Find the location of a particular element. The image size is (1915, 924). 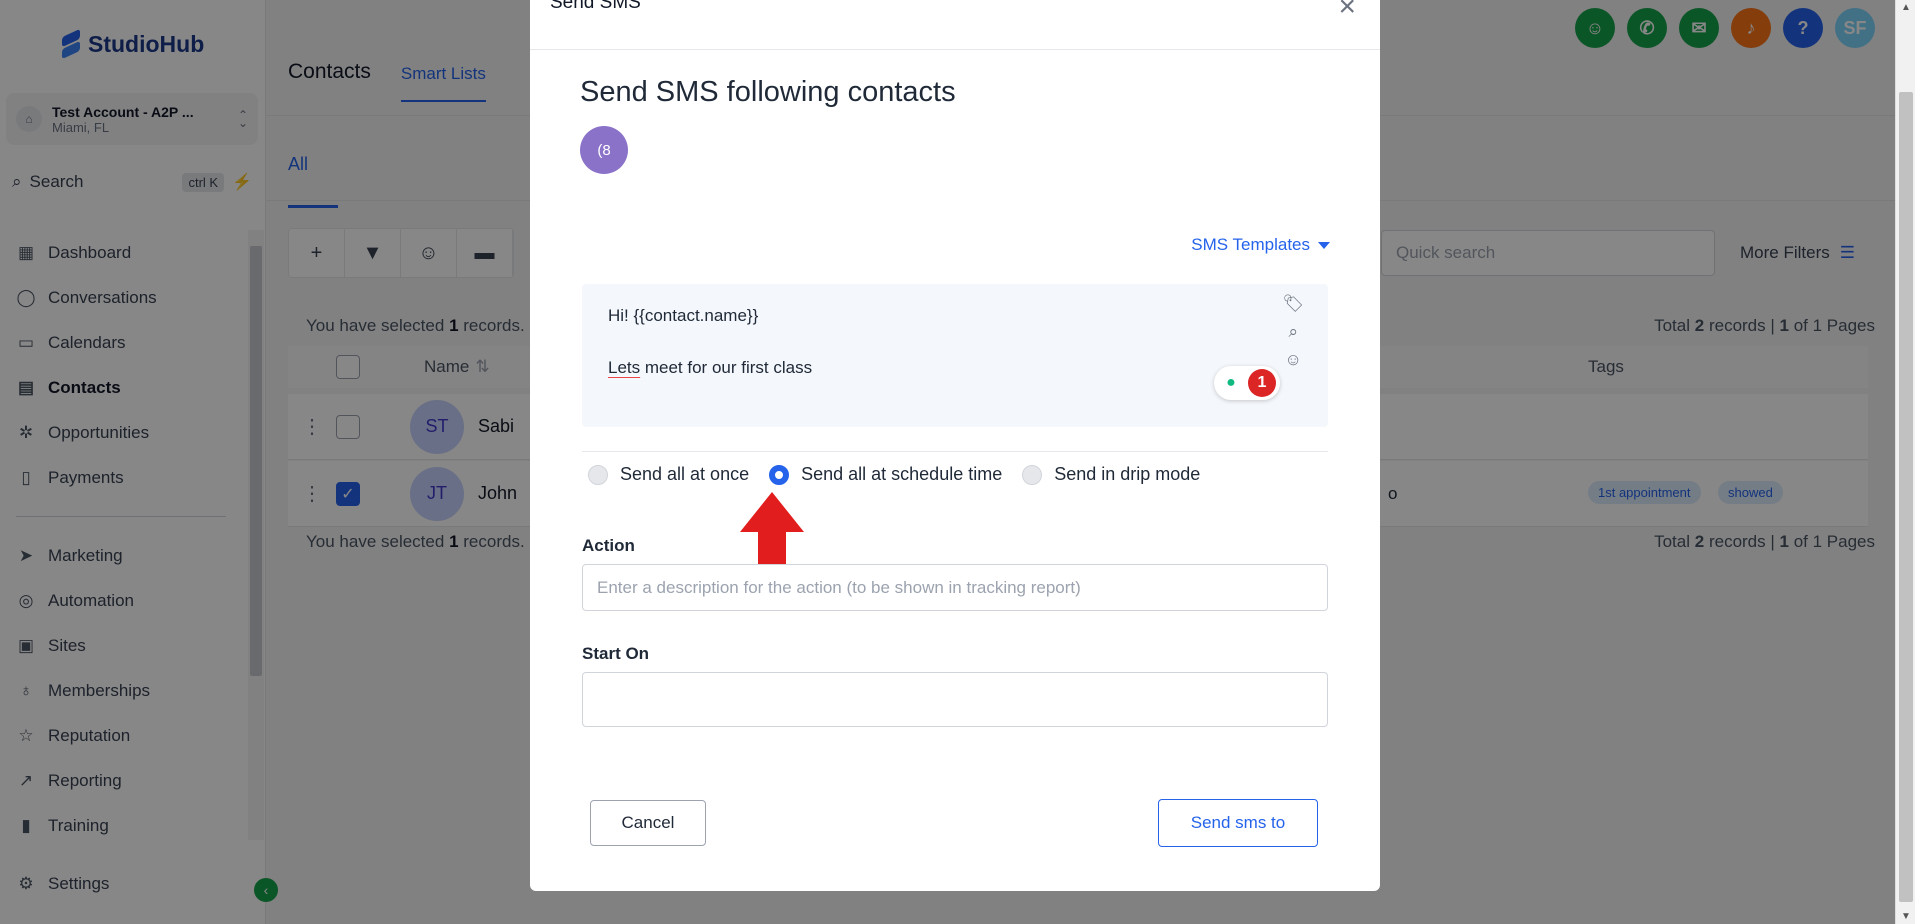

page-scroll-thumb is located at coordinates (1906, 497).